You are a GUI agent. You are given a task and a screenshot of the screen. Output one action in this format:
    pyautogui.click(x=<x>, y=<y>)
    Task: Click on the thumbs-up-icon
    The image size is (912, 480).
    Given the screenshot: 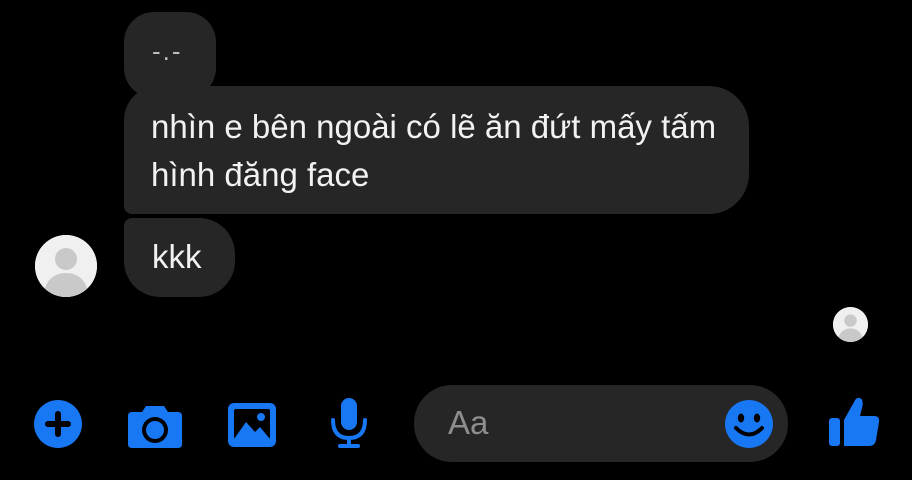 What is the action you would take?
    pyautogui.click(x=854, y=421)
    